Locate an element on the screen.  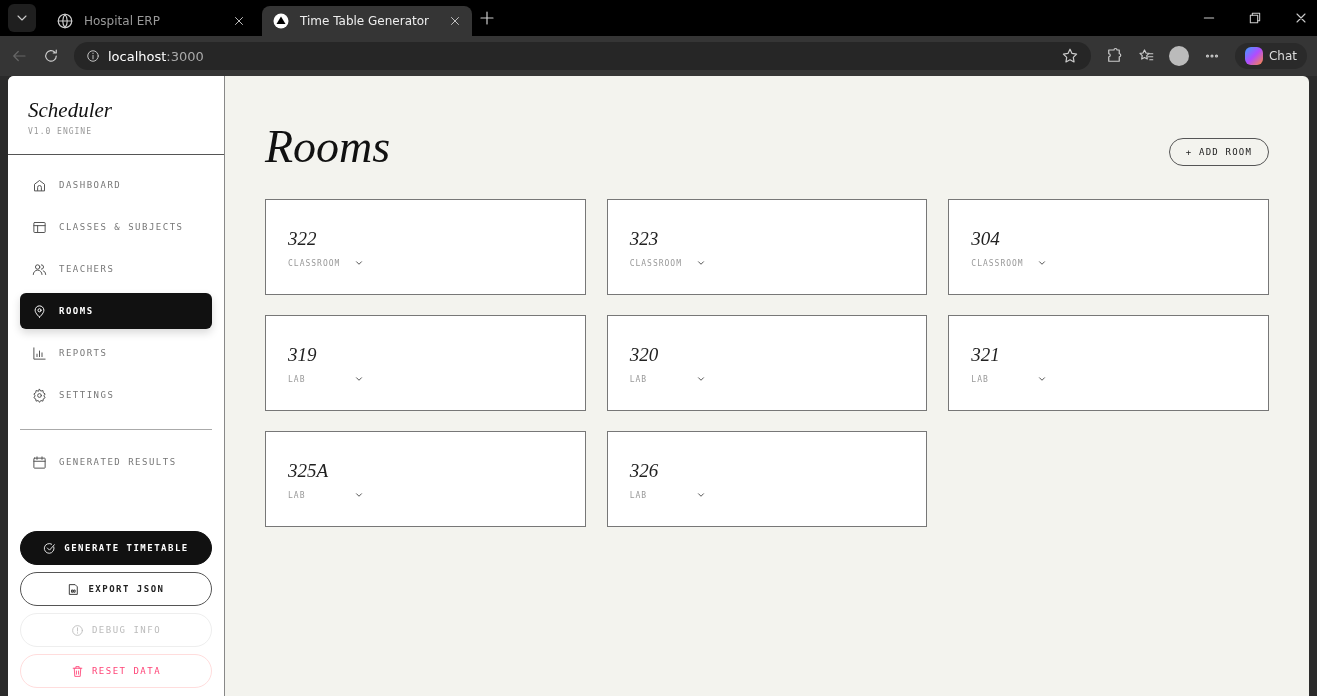
browser-tab: Hospital ERP is located at coordinates (151, 21).